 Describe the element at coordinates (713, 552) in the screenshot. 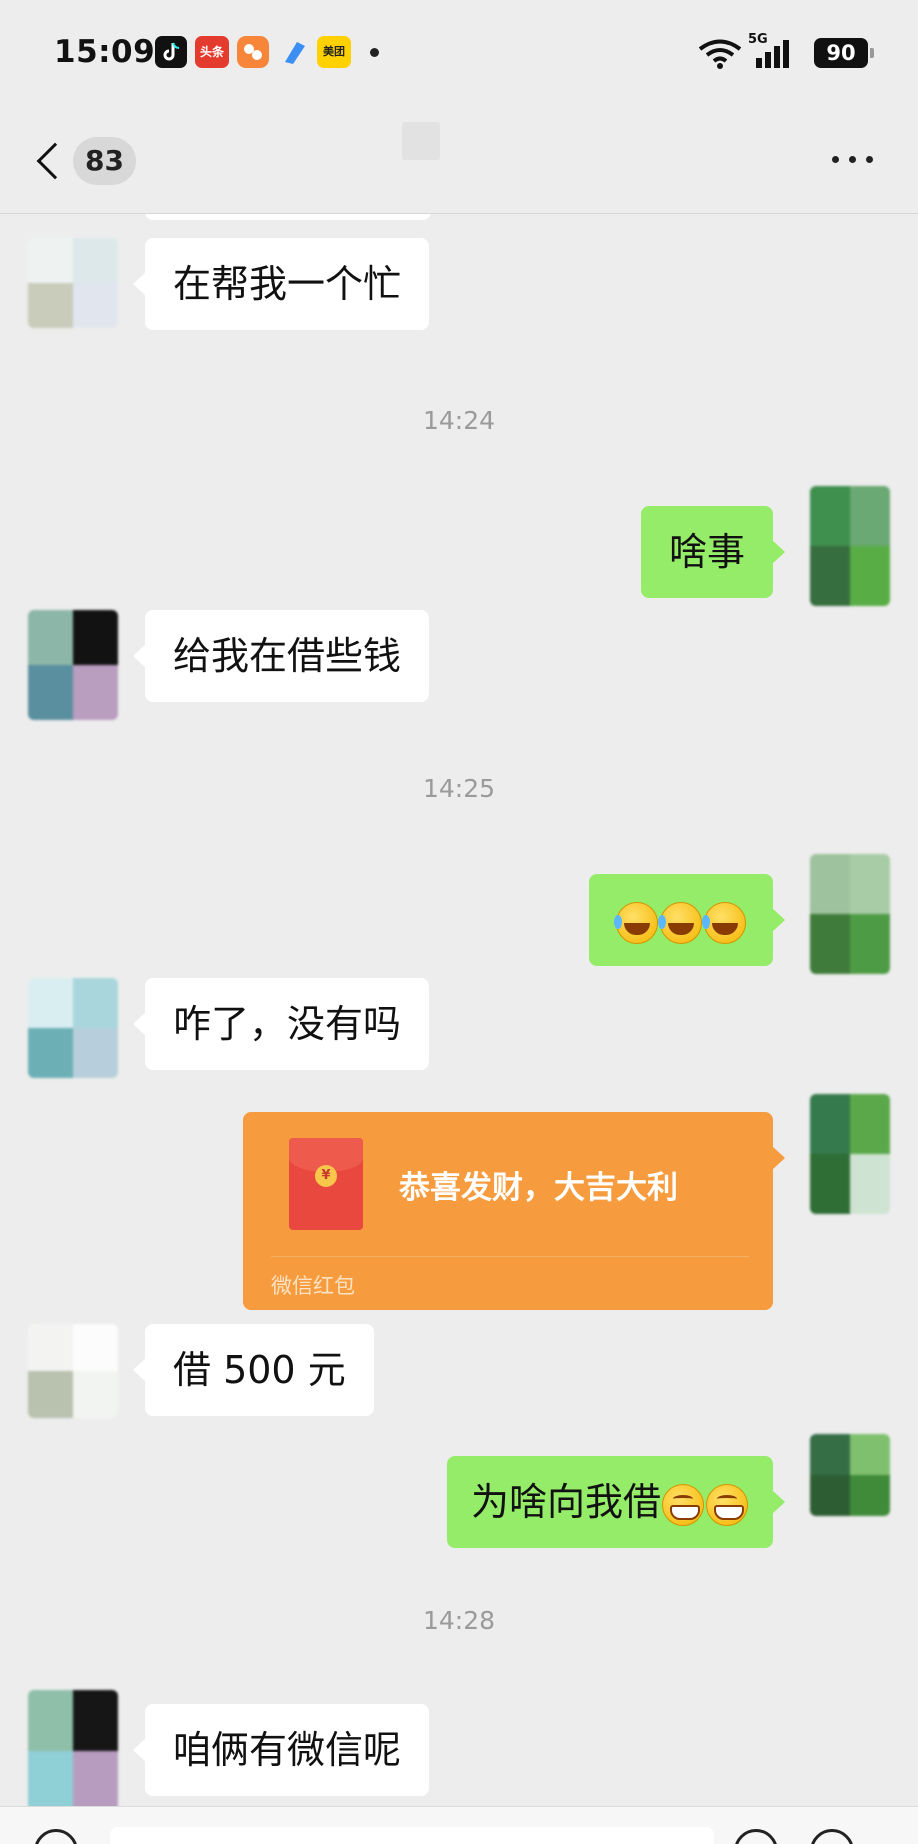

I see `message-bubble: 啥事` at that location.